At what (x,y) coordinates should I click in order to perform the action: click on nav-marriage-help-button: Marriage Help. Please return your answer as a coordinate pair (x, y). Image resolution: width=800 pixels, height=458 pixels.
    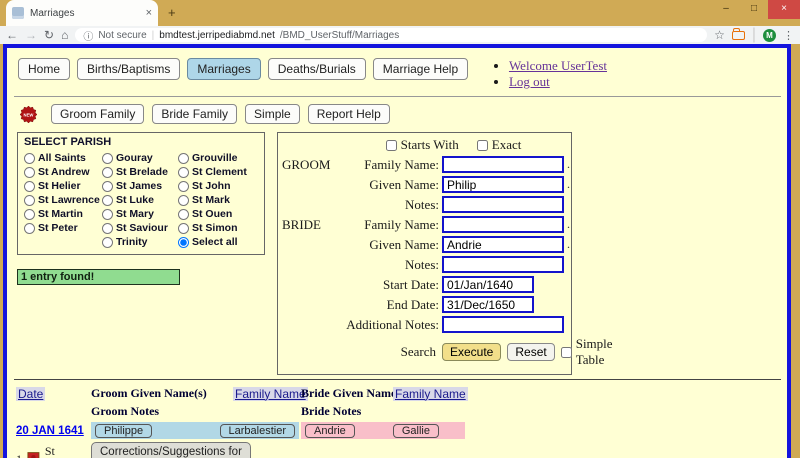
    Looking at the image, I should click on (420, 69).